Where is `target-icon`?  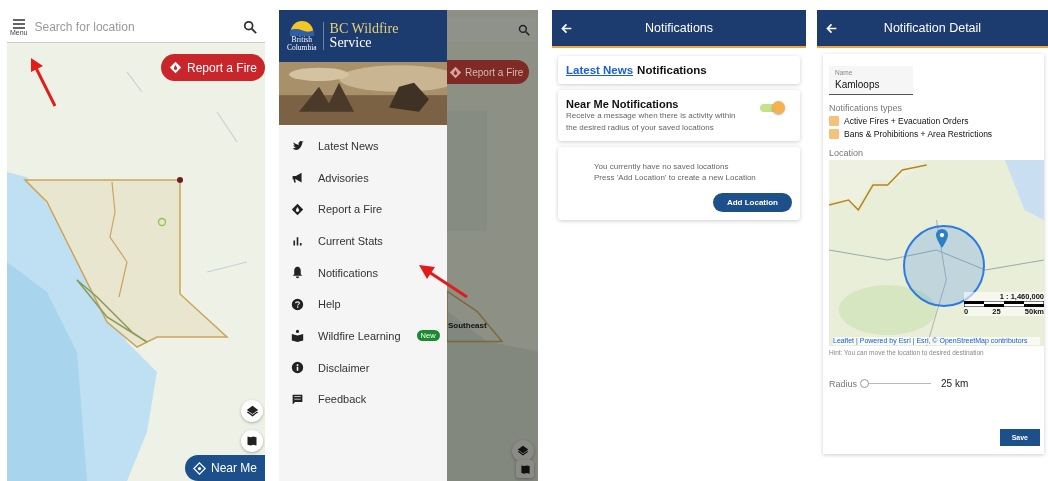
target-icon is located at coordinates (199, 468).